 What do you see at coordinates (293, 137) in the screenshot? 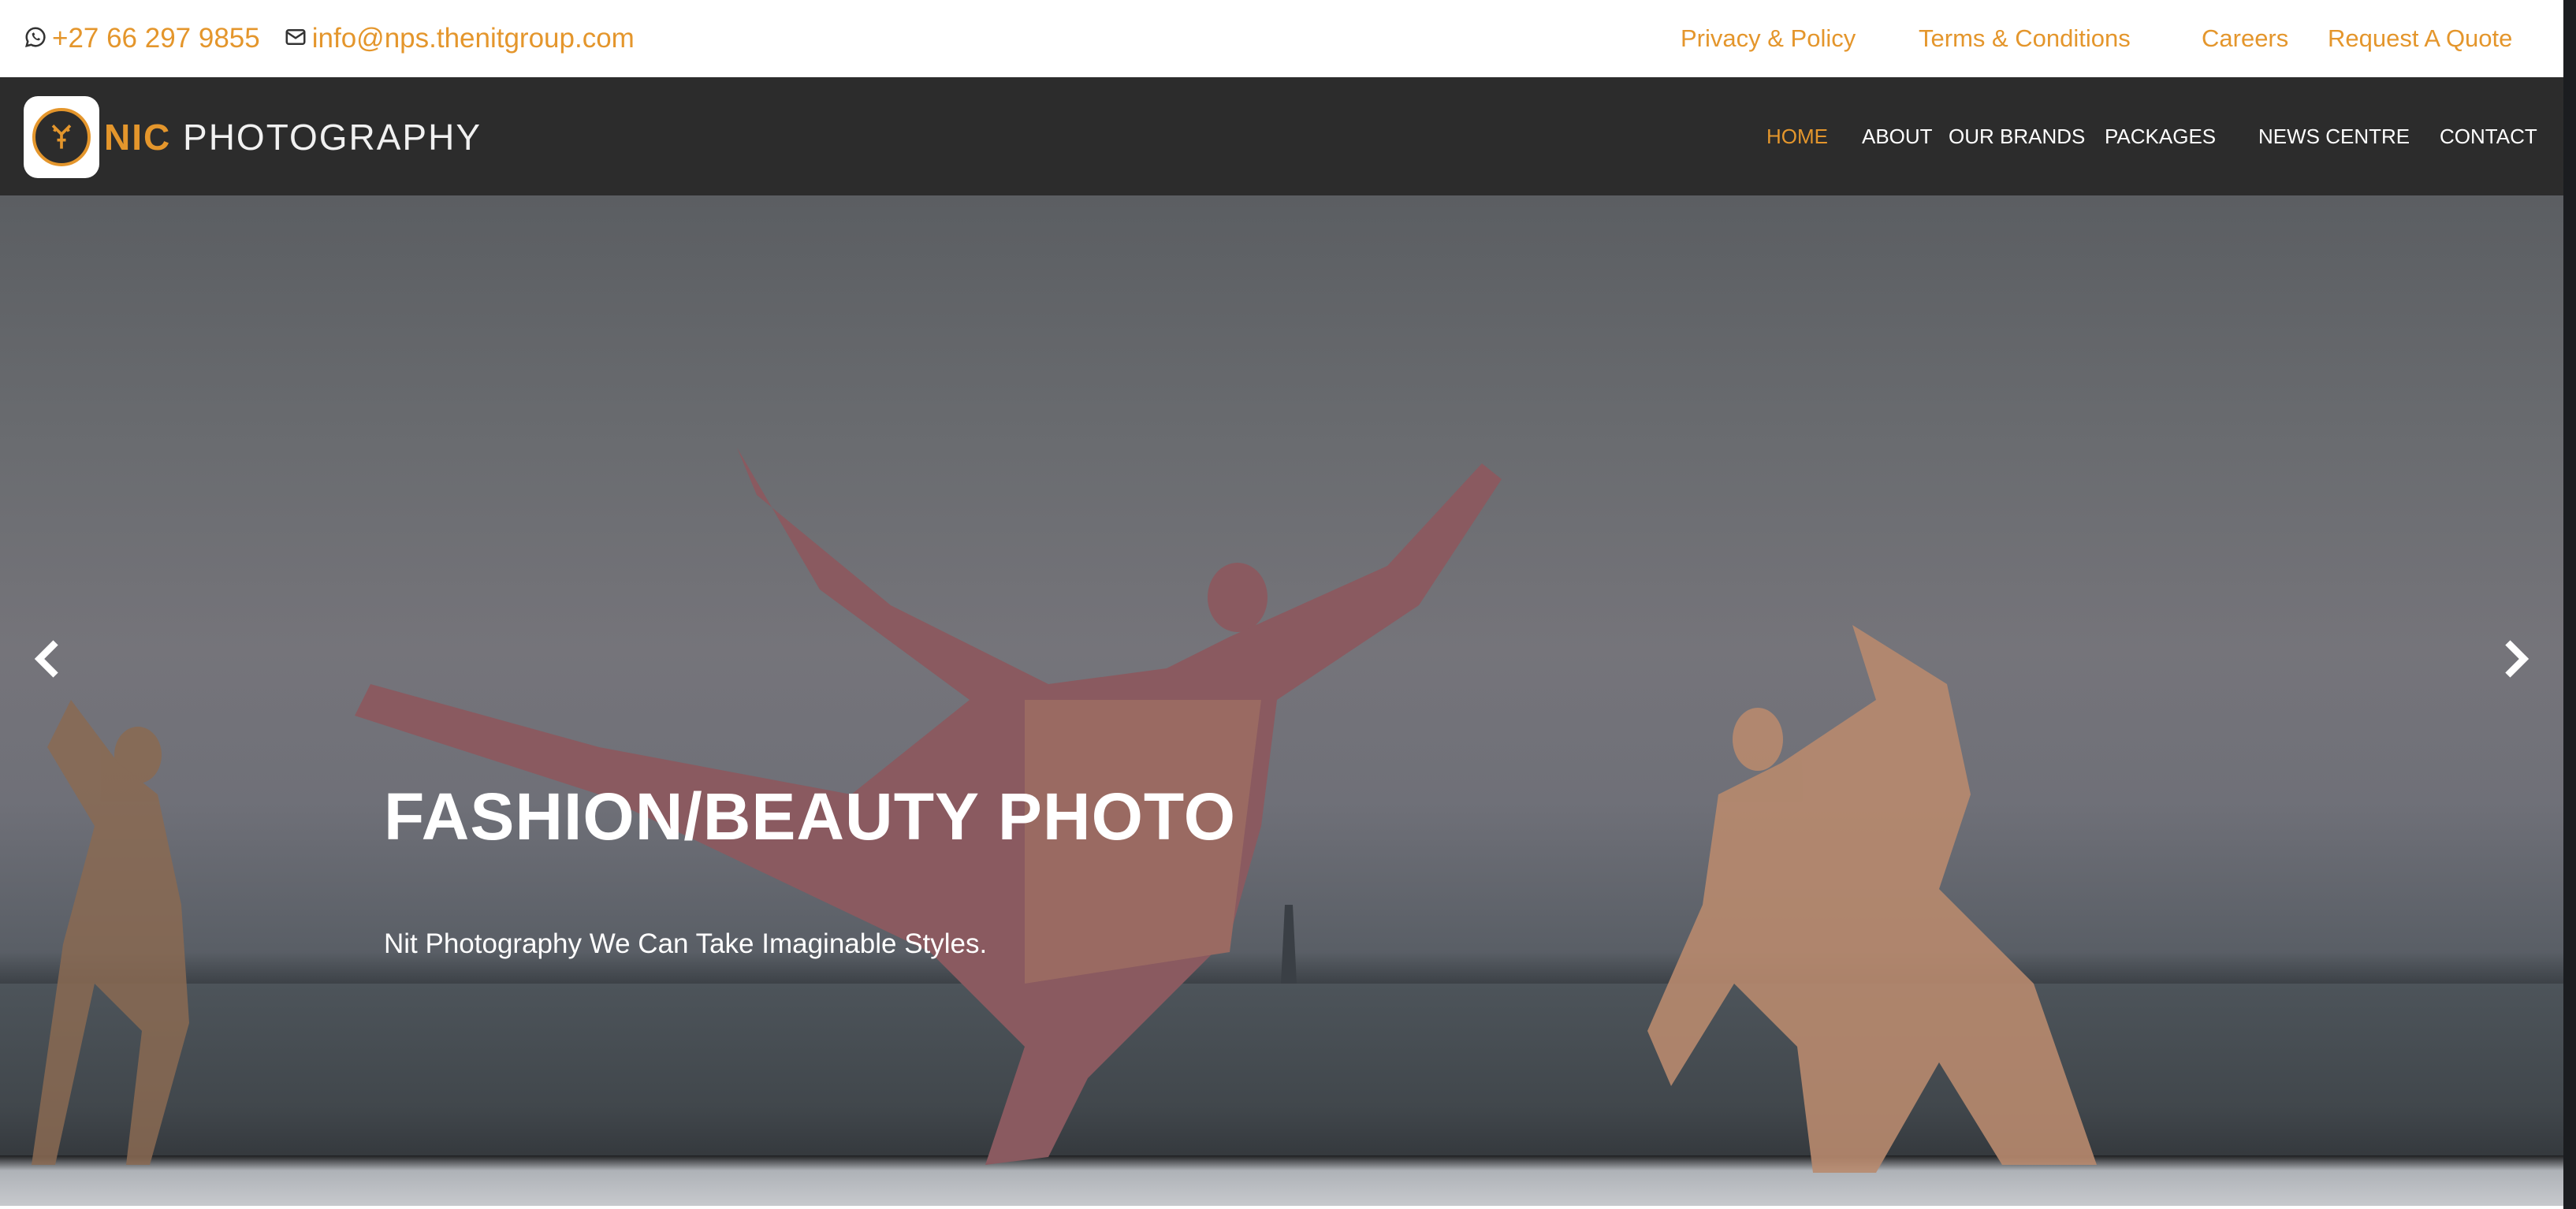
I see `logo-wordmark: NIC PHOTOGRAPHY` at bounding box center [293, 137].